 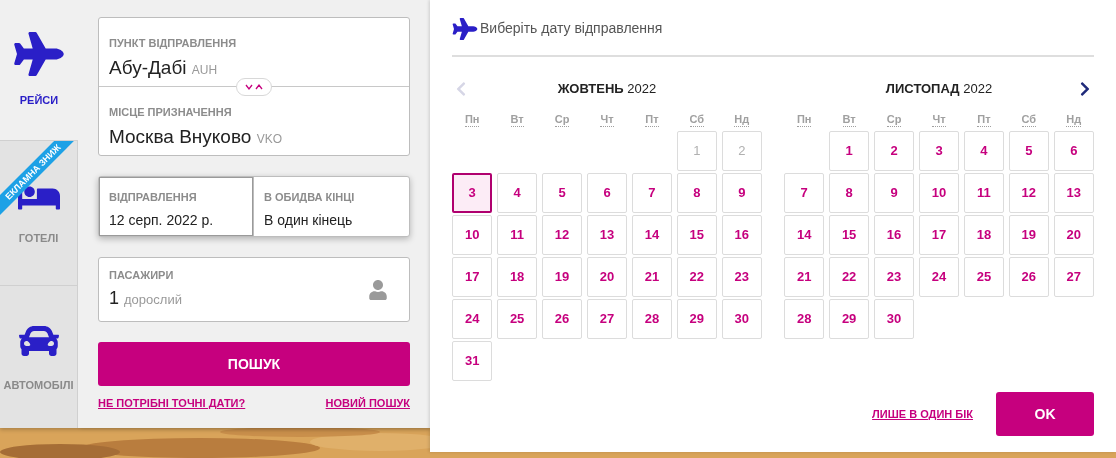 I want to click on field-value: 12 серп. 2022 р., so click(x=162, y=220).